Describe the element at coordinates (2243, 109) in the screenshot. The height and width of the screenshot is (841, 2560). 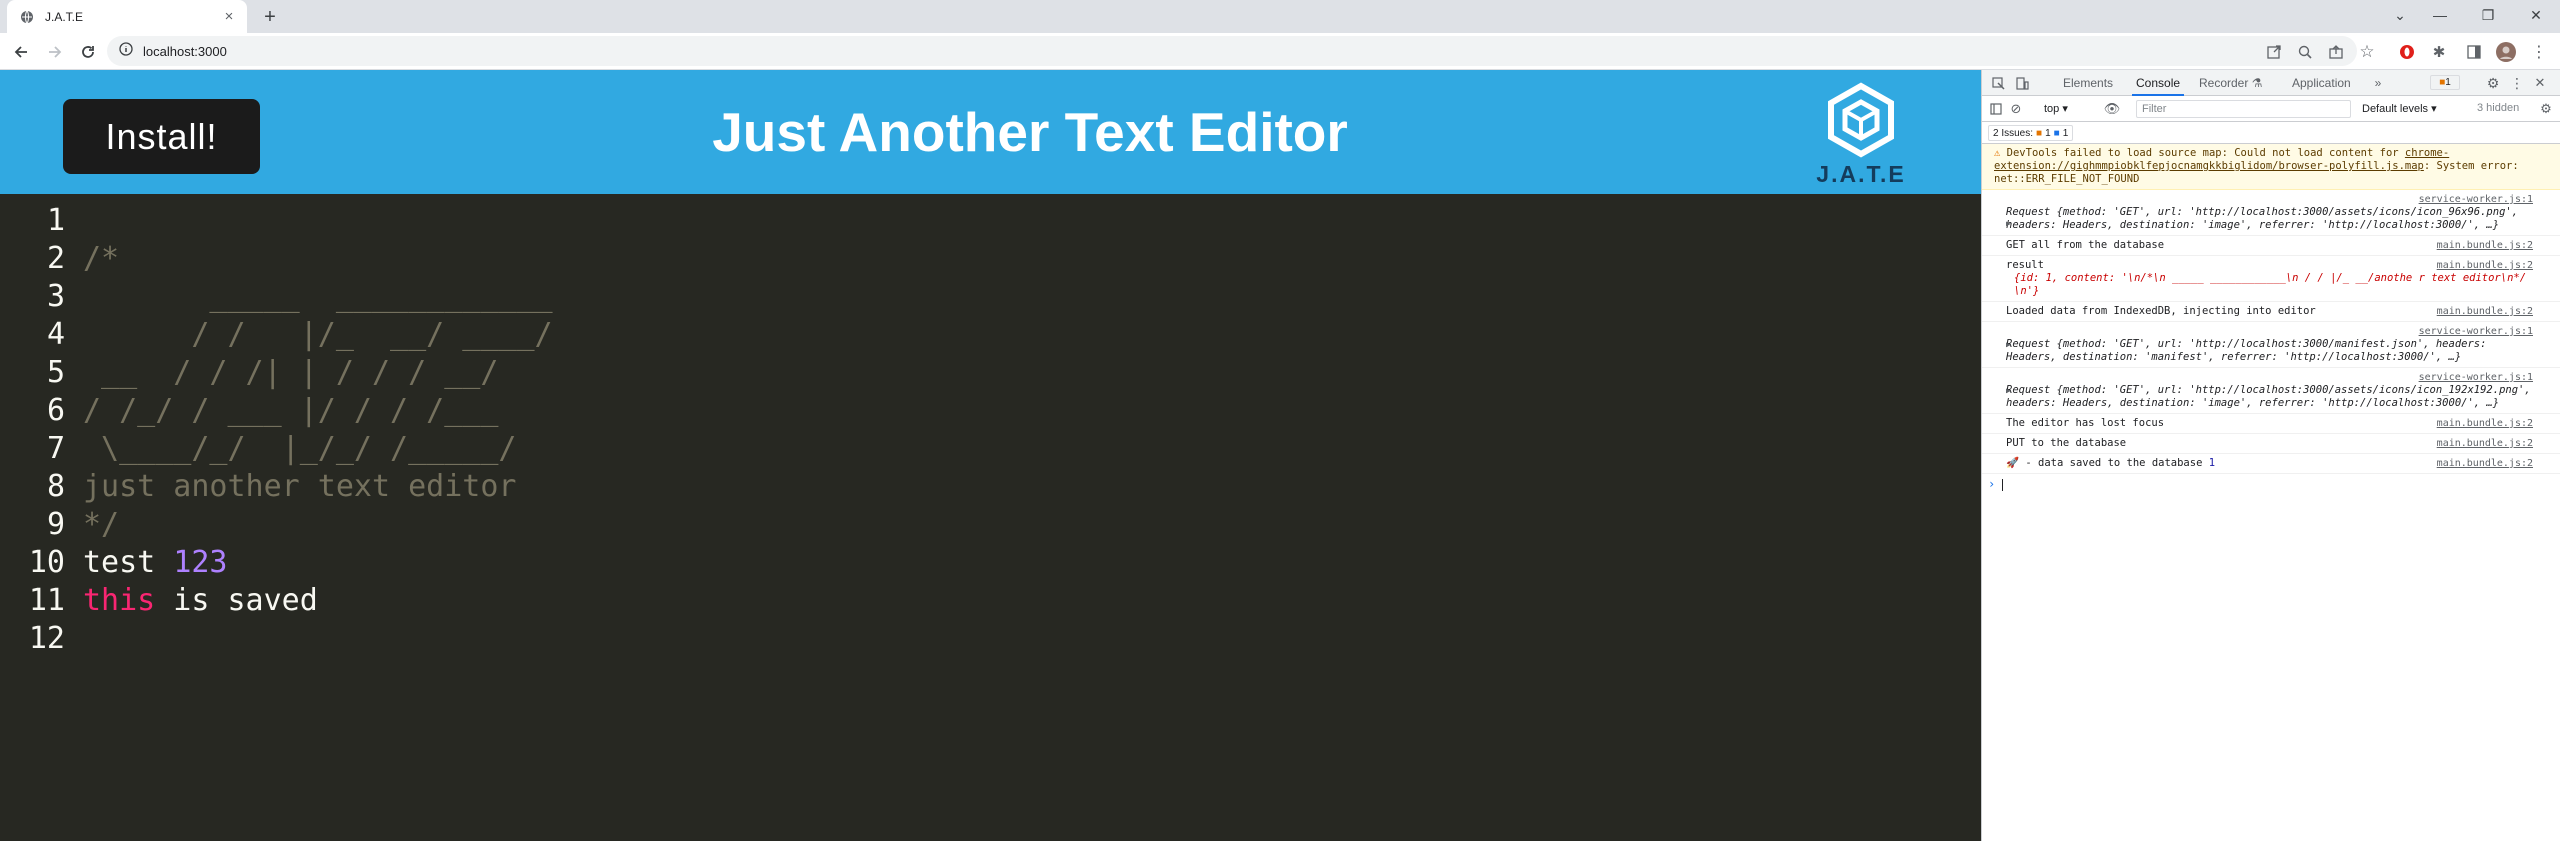
I see `filter-input: Filter` at that location.